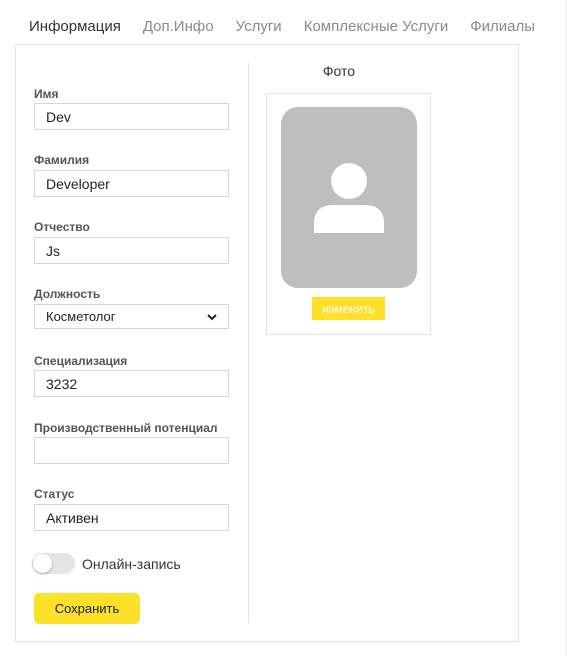  What do you see at coordinates (81, 361) in the screenshot?
I see `specialization-label: Специализация` at bounding box center [81, 361].